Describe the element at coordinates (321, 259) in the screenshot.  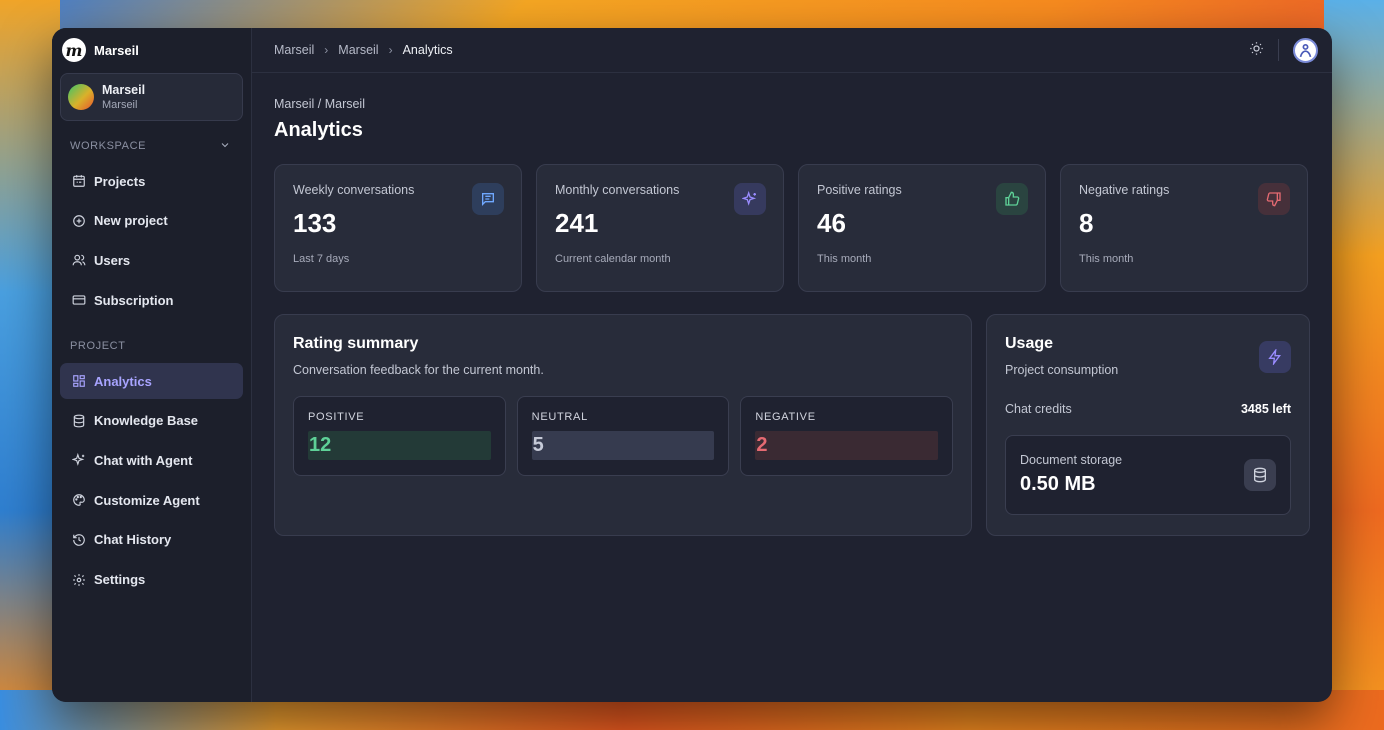
I see `stat-sub: Last 7 days` at that location.